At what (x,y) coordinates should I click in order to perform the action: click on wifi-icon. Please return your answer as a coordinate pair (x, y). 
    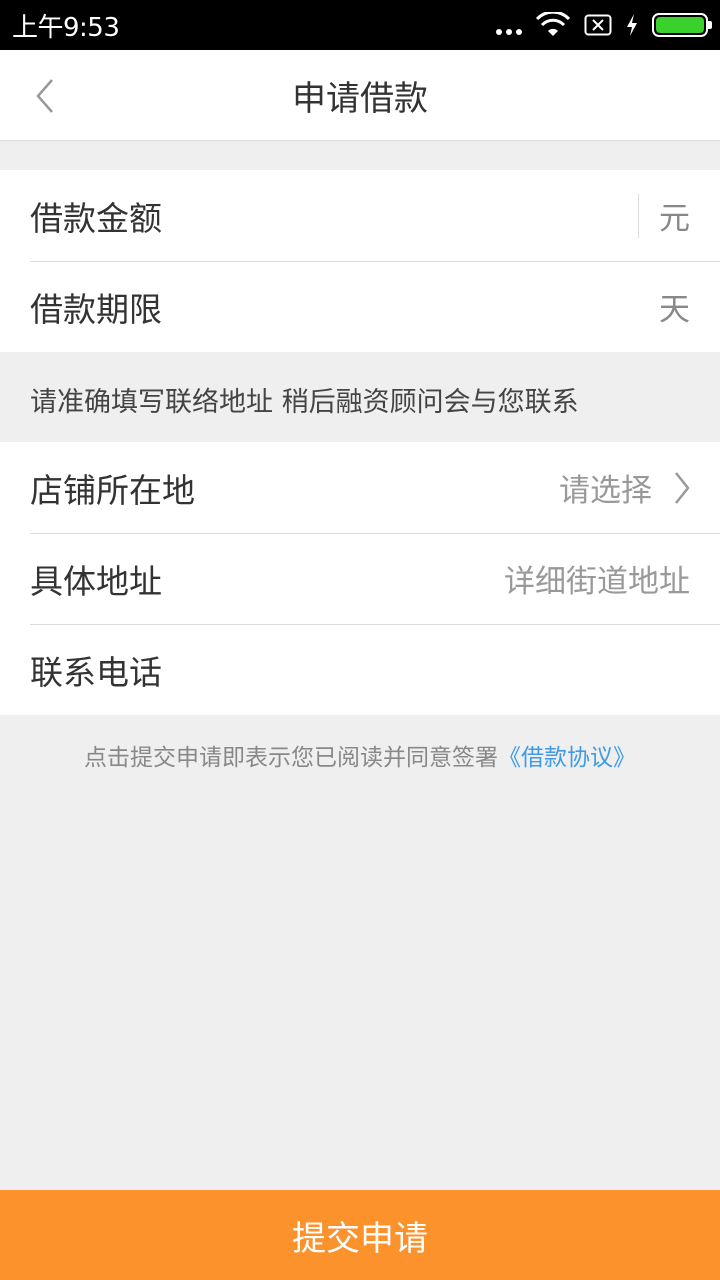
    Looking at the image, I should click on (553, 24).